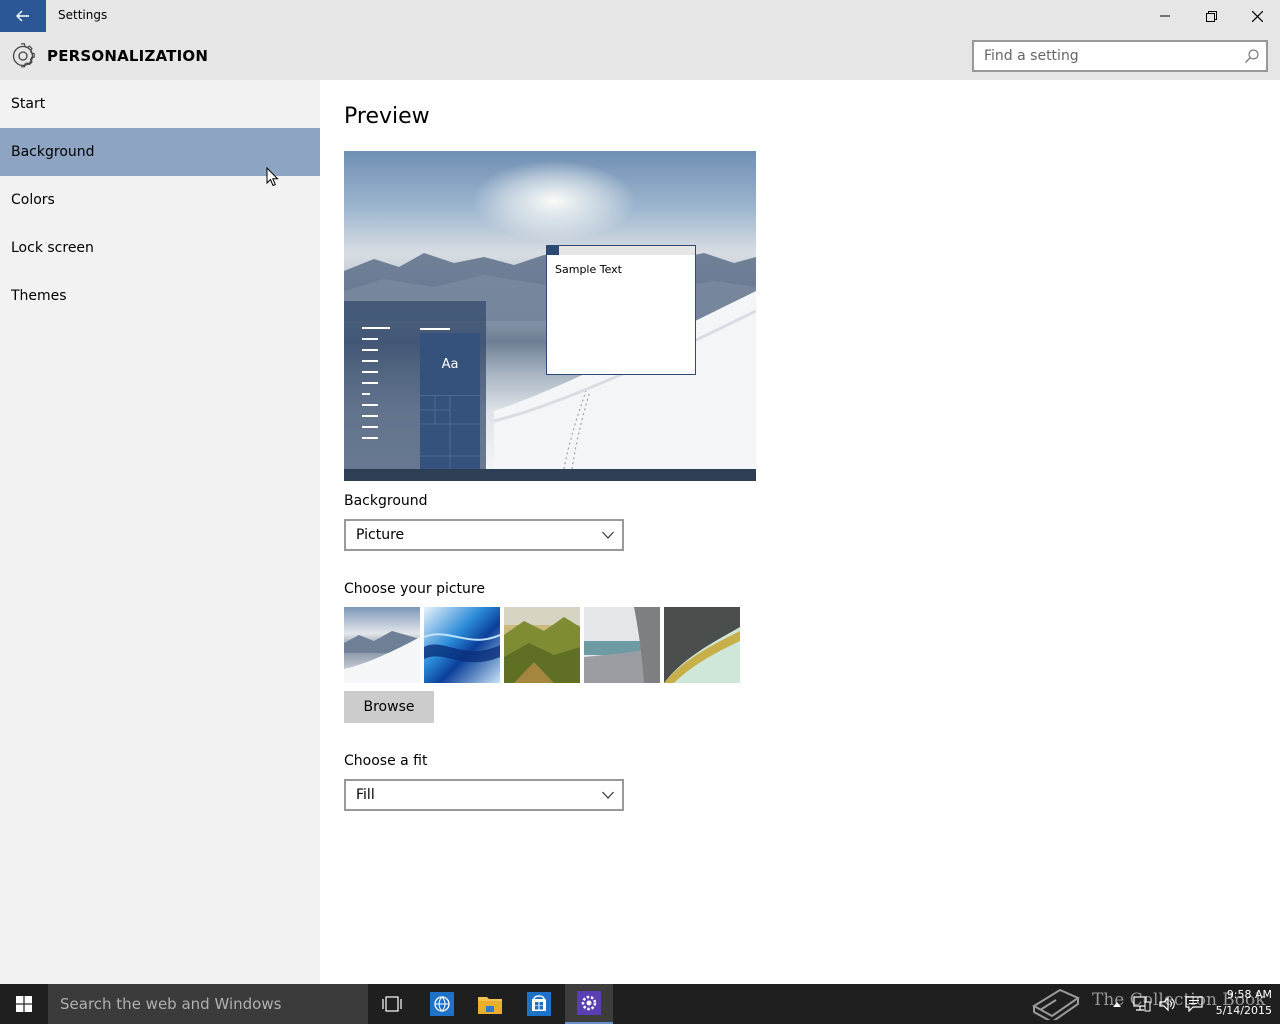  Describe the element at coordinates (380, 535) in the screenshot. I see `background-dropdown-value: Picture` at that location.